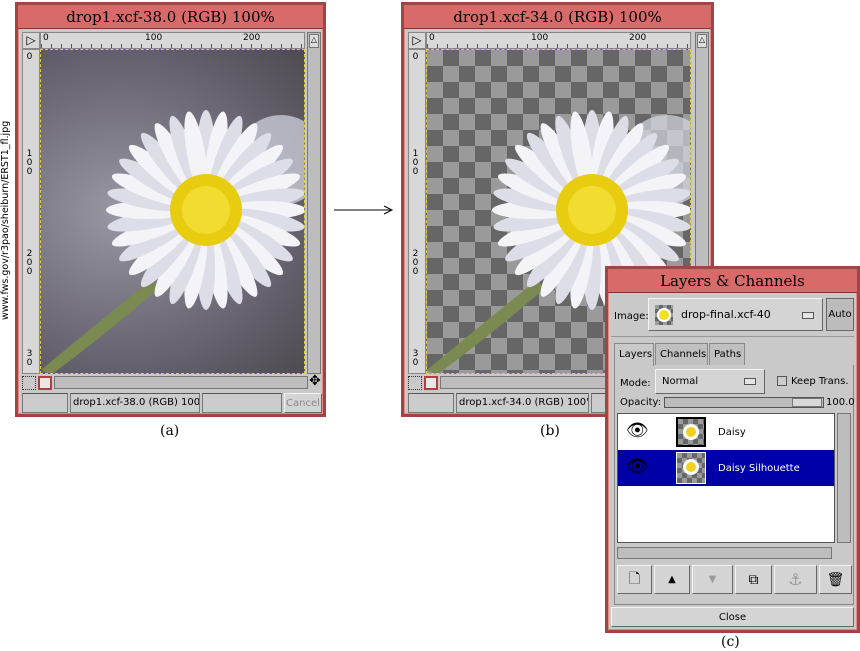 This screenshot has width=860, height=651. I want to click on layer-row-selected: 👁 Daisy Silhouette, so click(726, 468).